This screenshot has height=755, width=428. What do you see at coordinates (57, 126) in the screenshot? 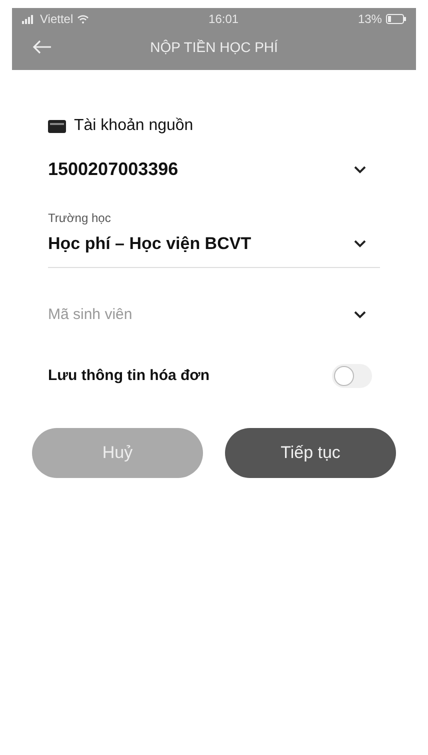
I see `card-icon` at bounding box center [57, 126].